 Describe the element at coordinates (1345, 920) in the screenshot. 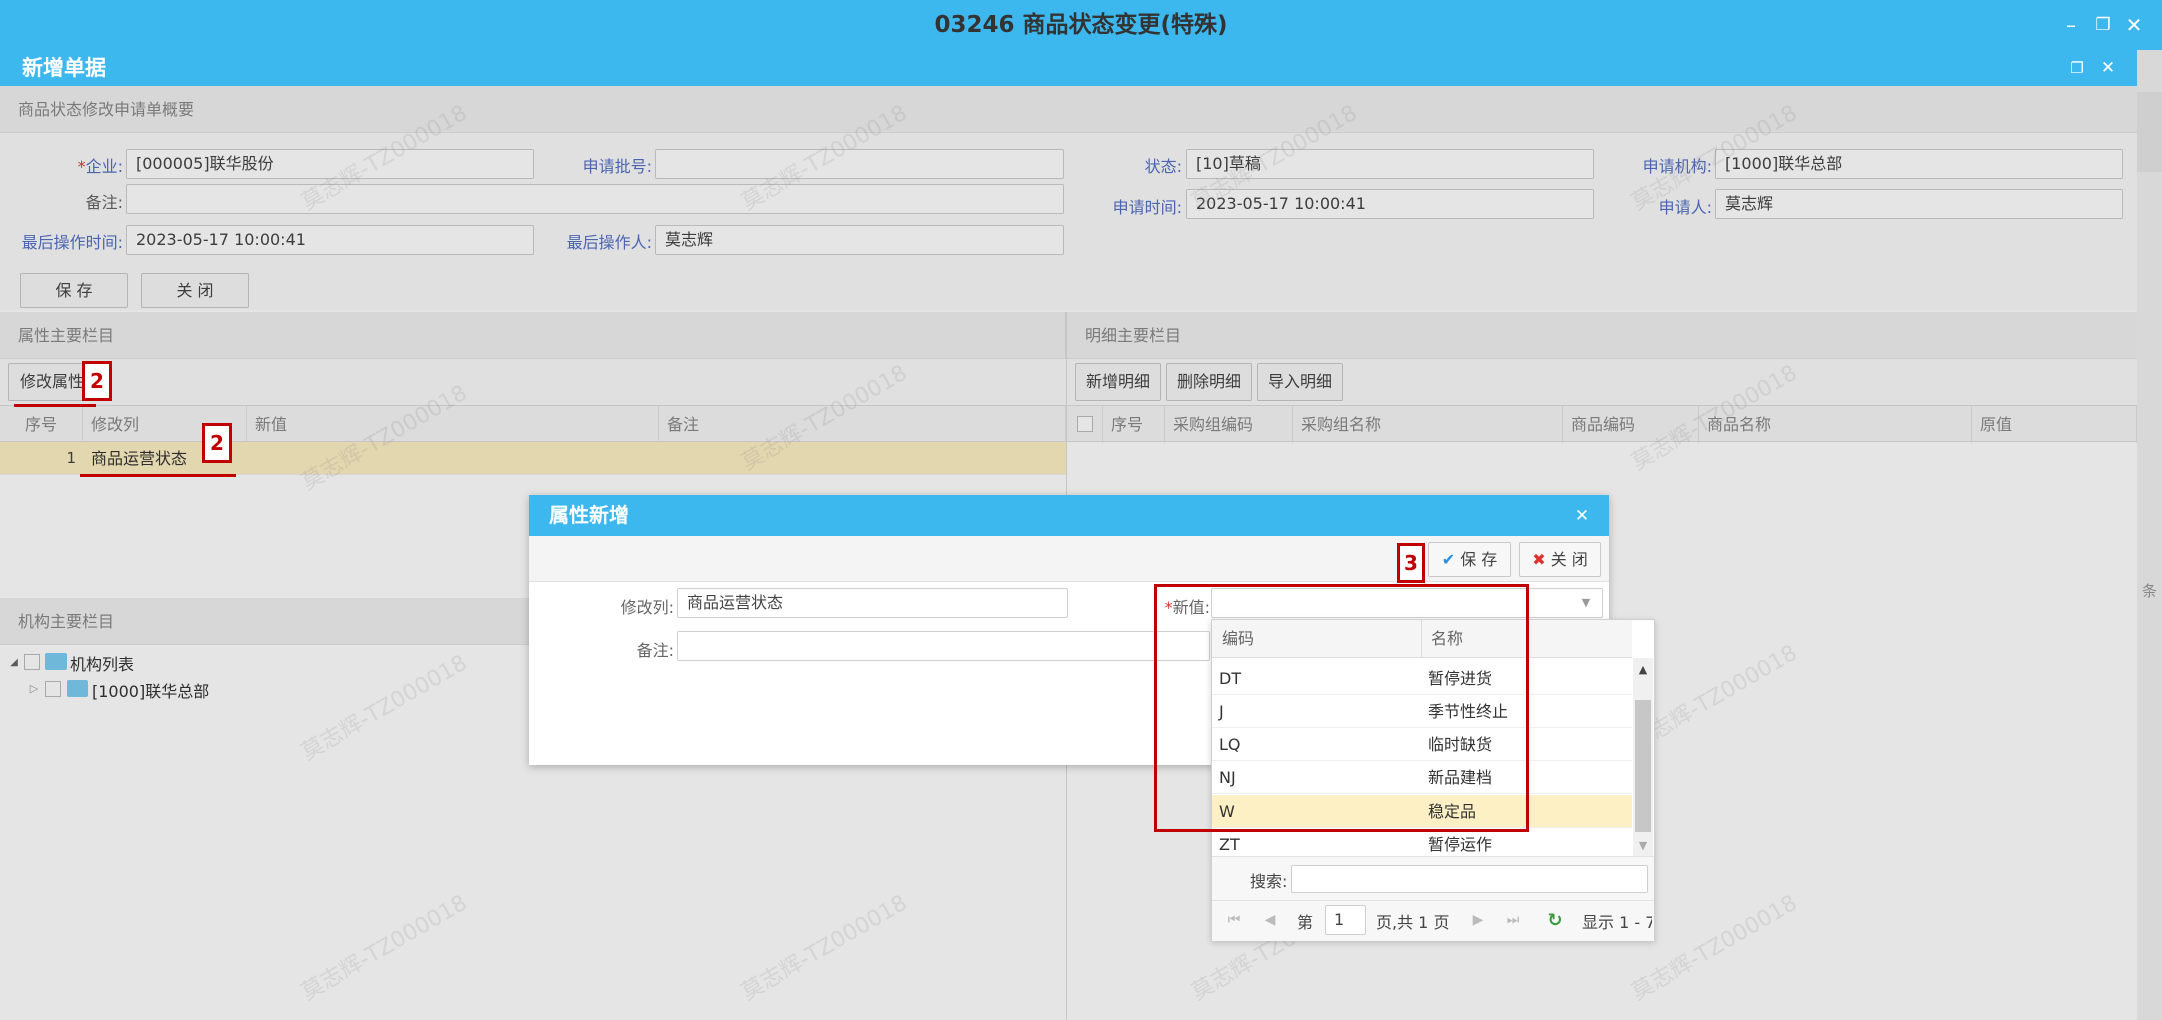

I see `page-number-input: 1` at that location.